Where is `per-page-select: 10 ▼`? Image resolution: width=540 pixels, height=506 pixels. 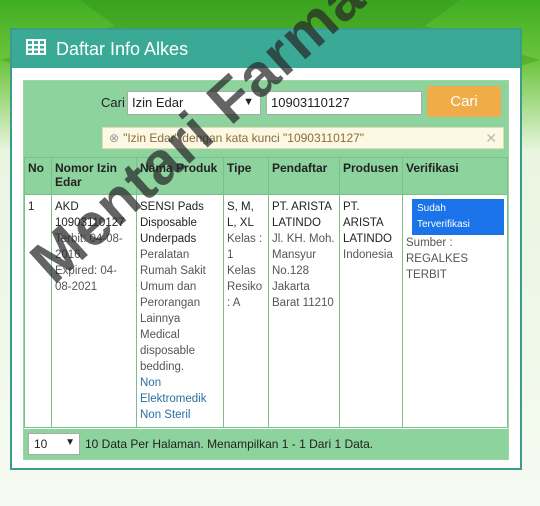 per-page-select: 10 ▼ is located at coordinates (54, 444).